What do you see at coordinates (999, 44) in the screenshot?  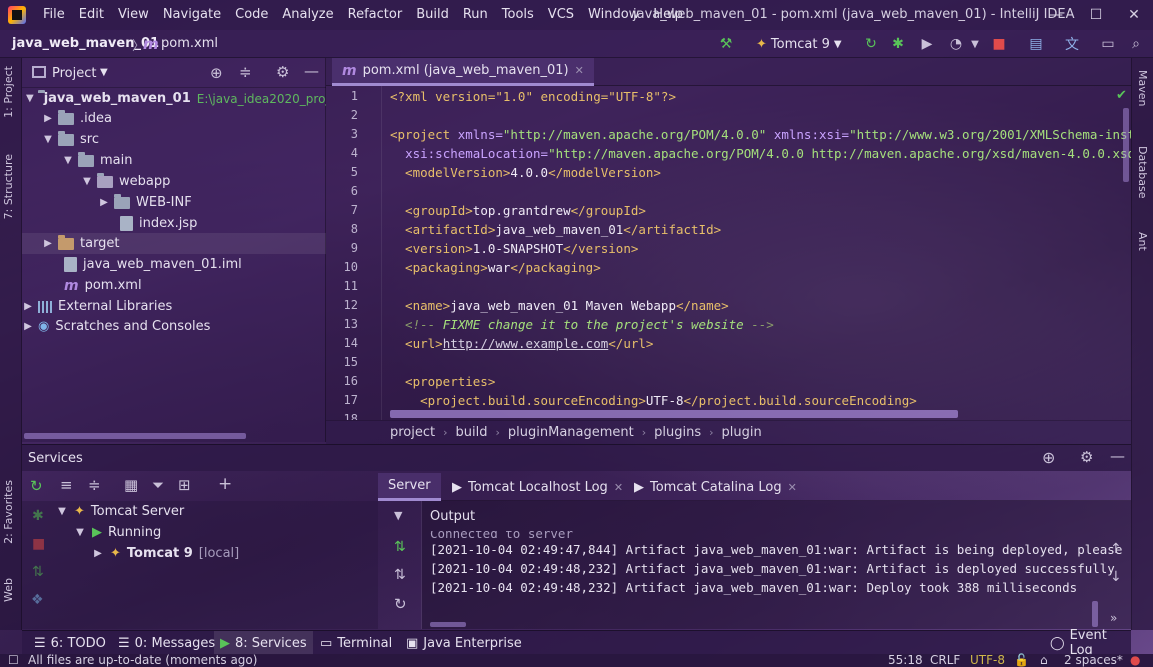 I see `stop-icon: ■` at bounding box center [999, 44].